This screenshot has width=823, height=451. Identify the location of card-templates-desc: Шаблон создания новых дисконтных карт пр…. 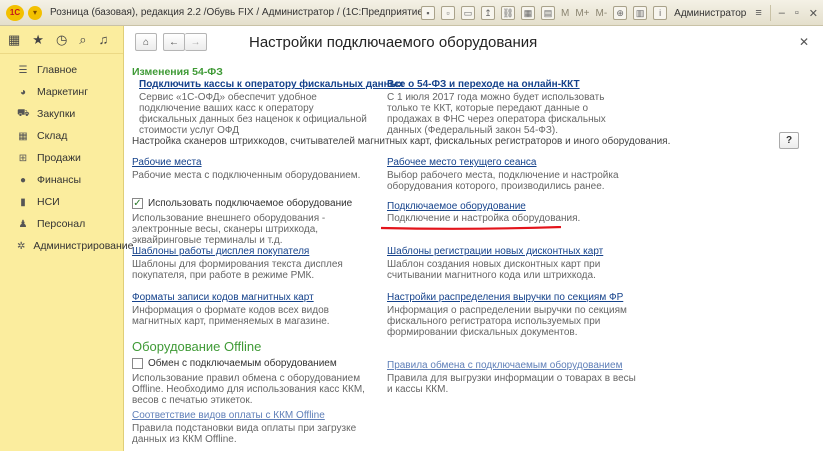
(494, 270).